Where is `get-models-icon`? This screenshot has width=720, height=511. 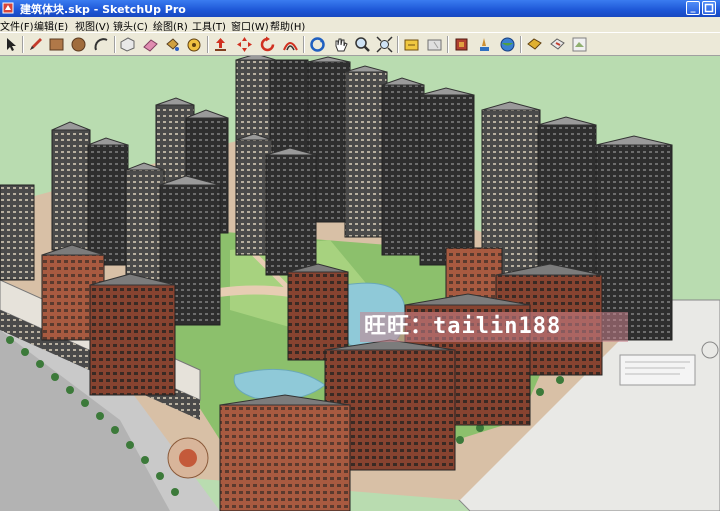 get-models-icon is located at coordinates (411, 44).